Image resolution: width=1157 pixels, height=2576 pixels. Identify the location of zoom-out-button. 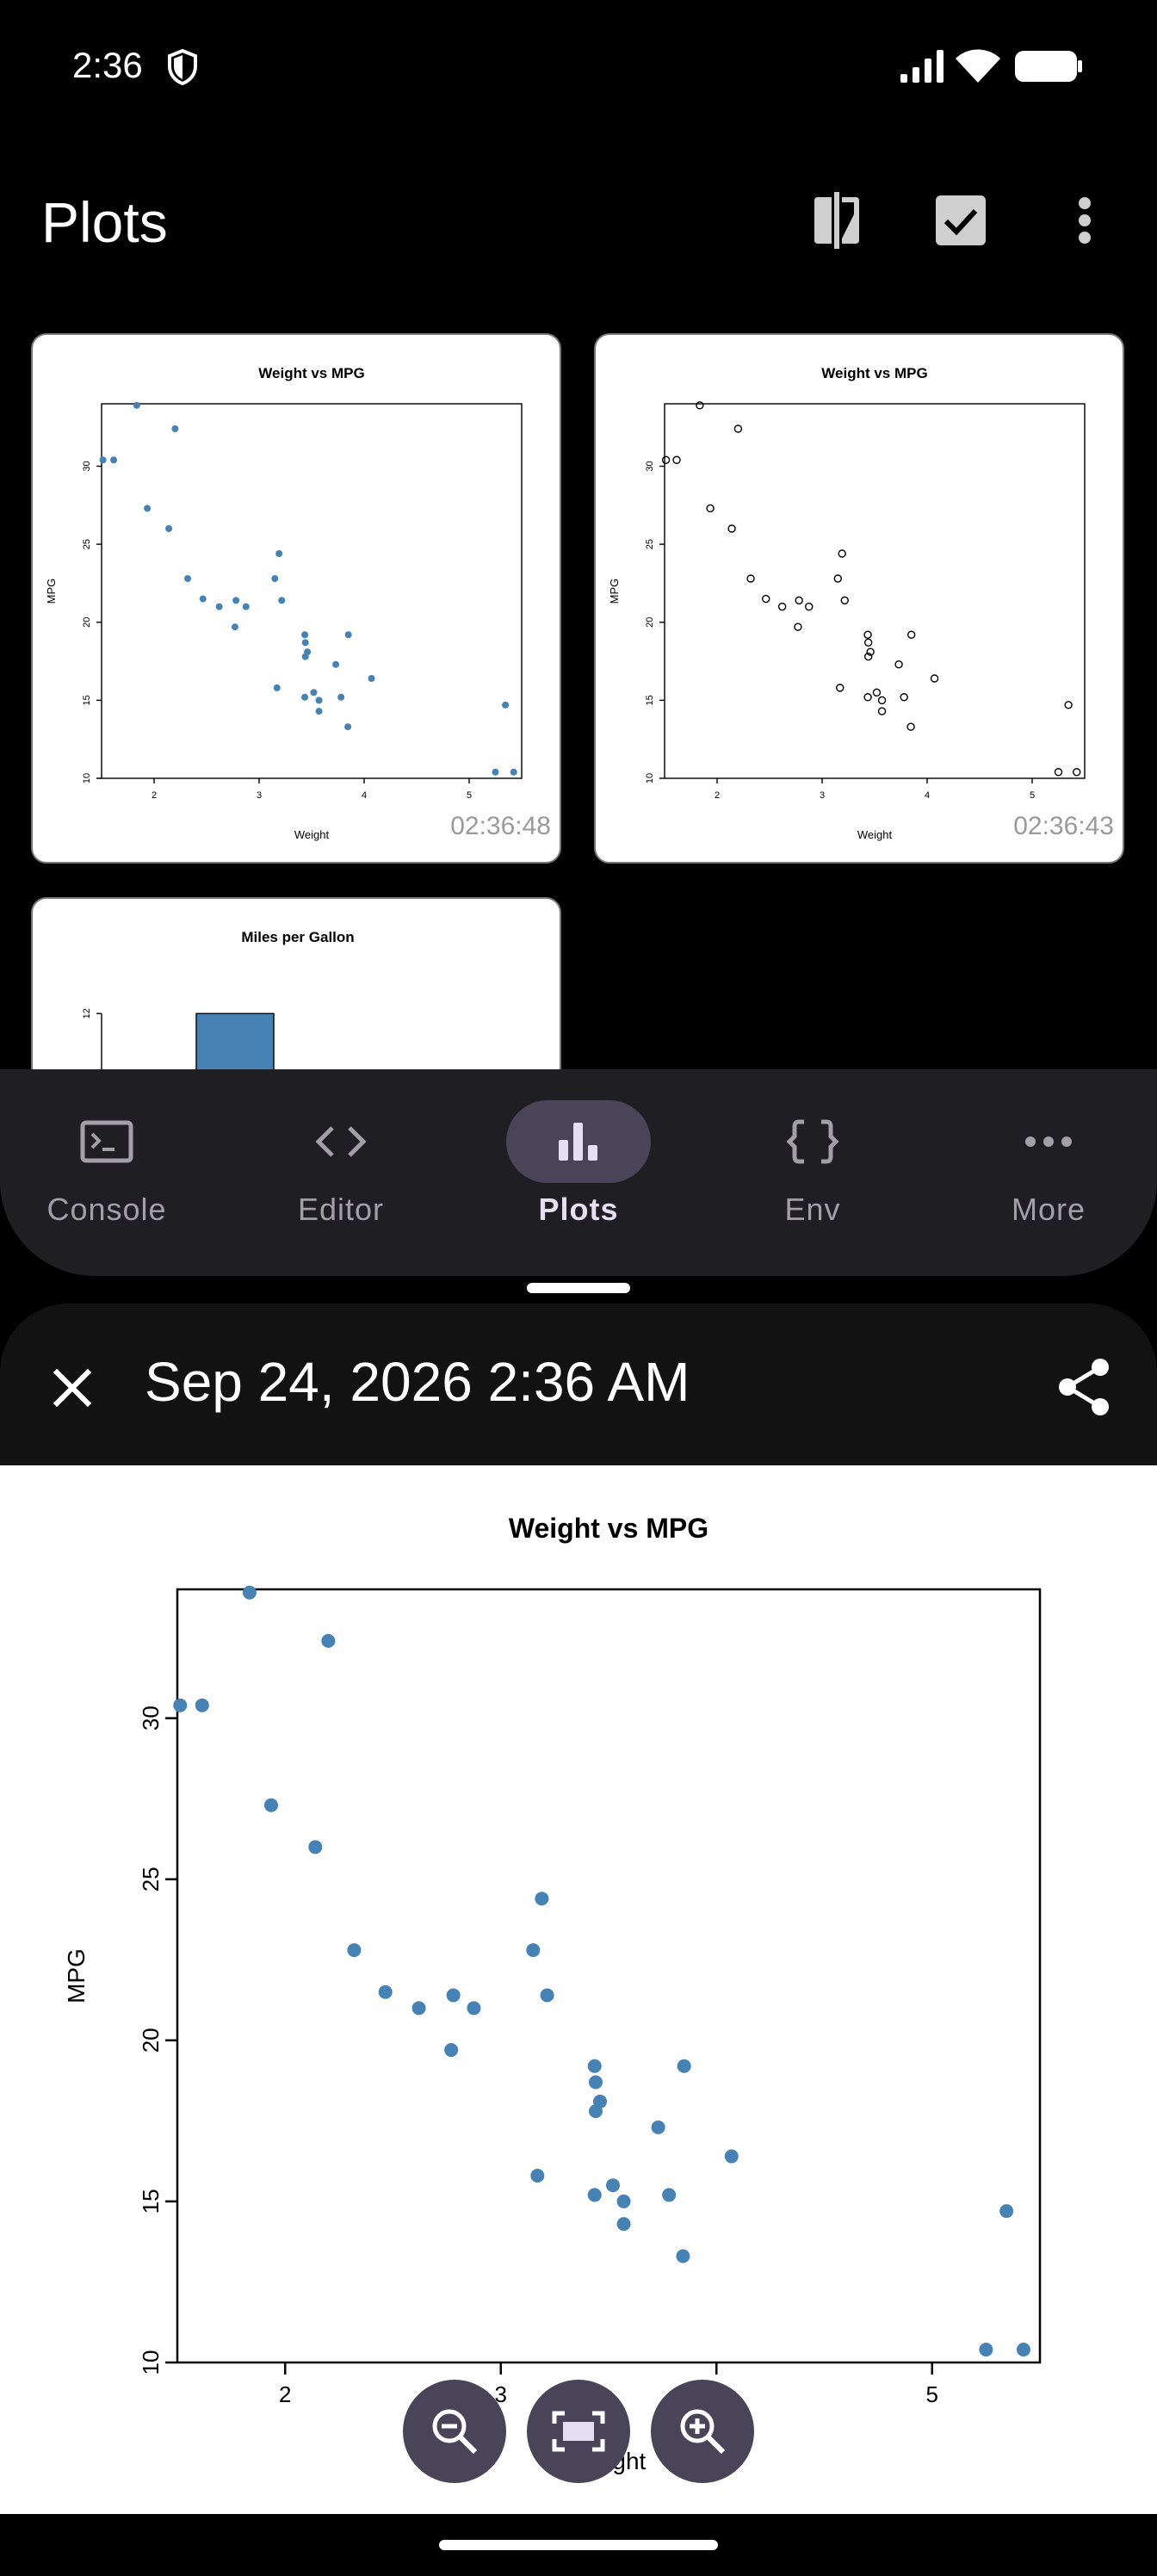
(455, 2432).